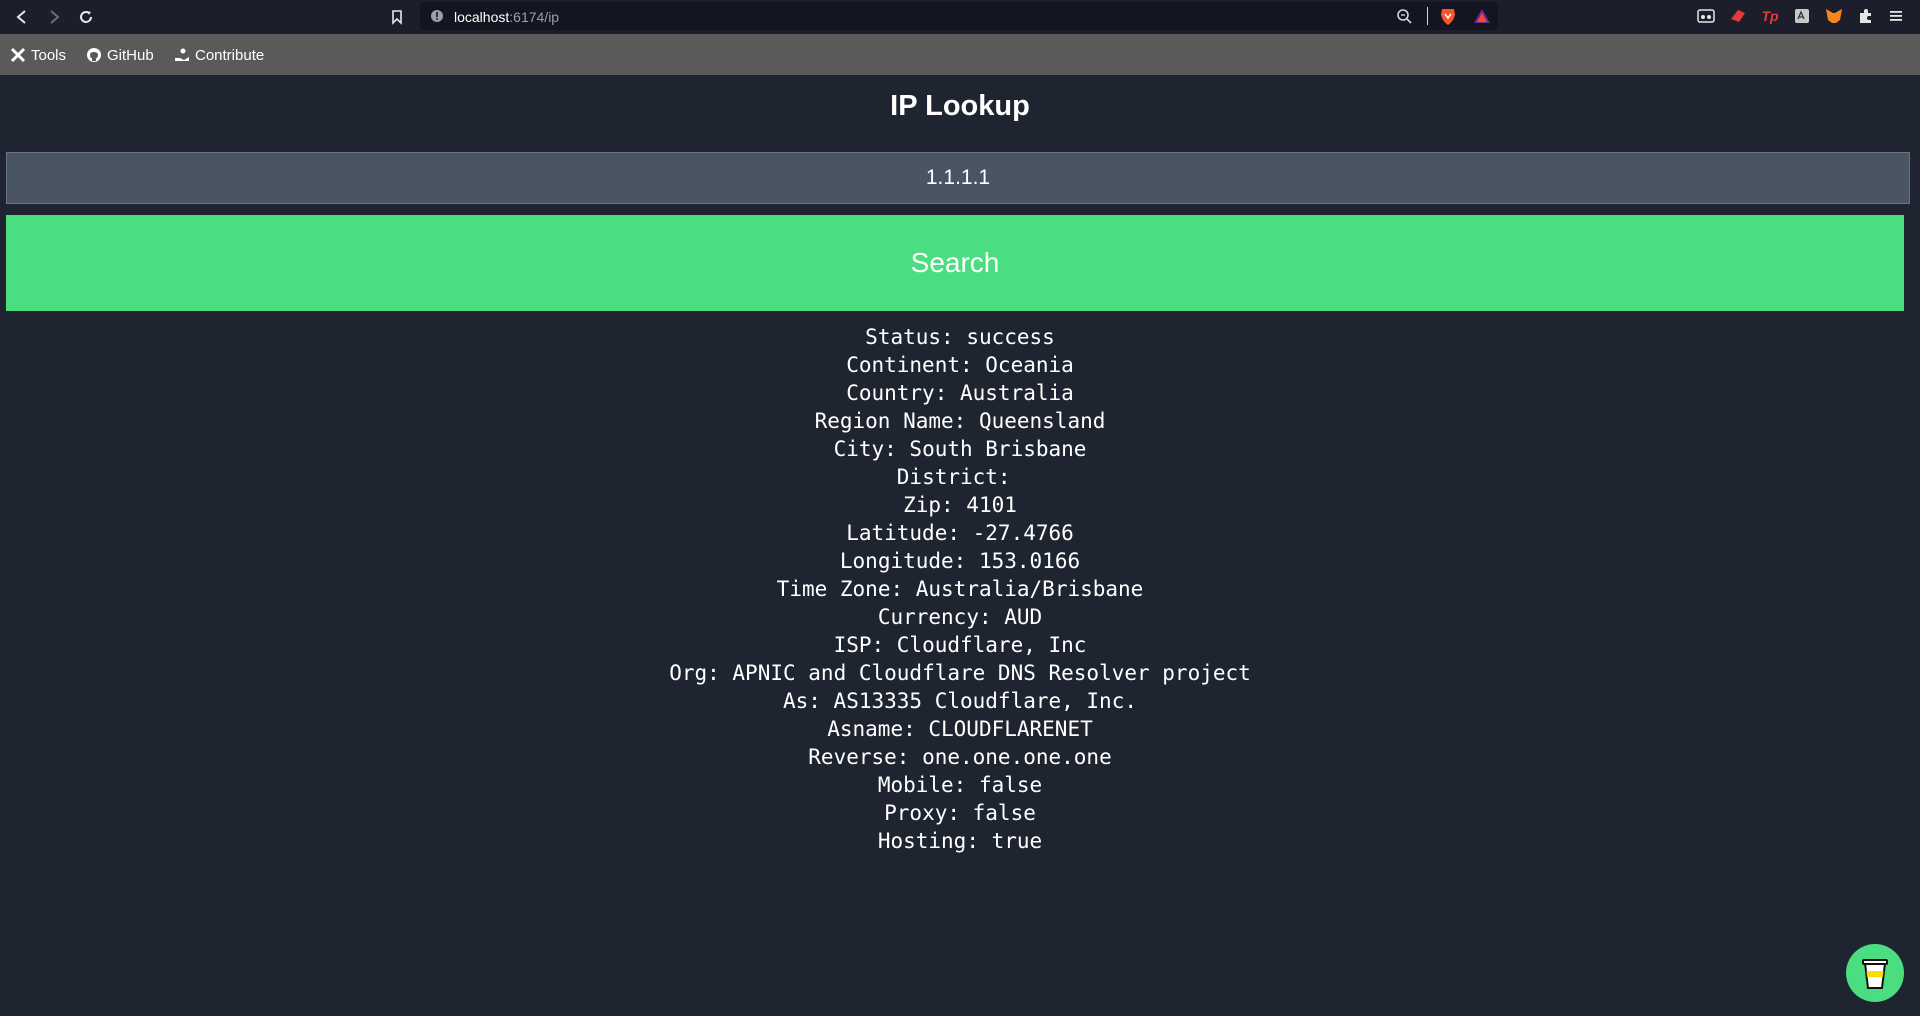 The height and width of the screenshot is (1016, 1920). What do you see at coordinates (960, 365) in the screenshot?
I see `result-continent: Continent: Oceania` at bounding box center [960, 365].